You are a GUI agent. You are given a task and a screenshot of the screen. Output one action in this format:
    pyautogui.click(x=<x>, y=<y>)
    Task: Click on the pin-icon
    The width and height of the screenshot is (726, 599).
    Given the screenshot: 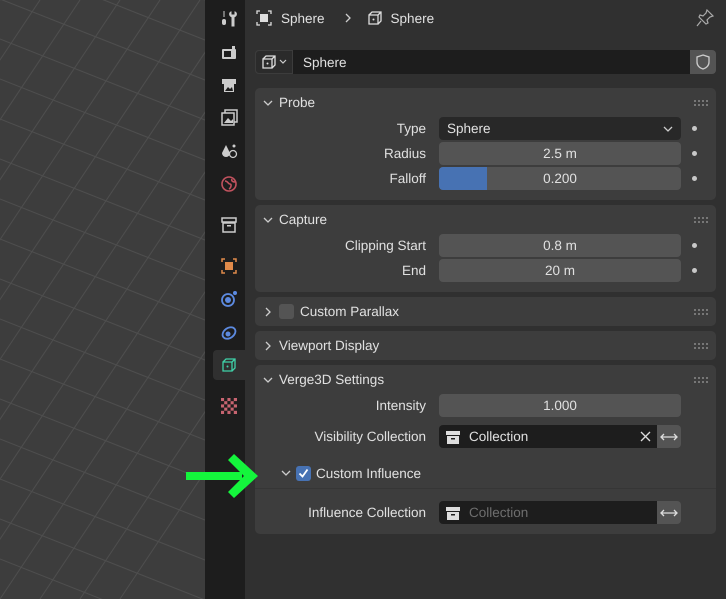 What is the action you would take?
    pyautogui.click(x=705, y=18)
    